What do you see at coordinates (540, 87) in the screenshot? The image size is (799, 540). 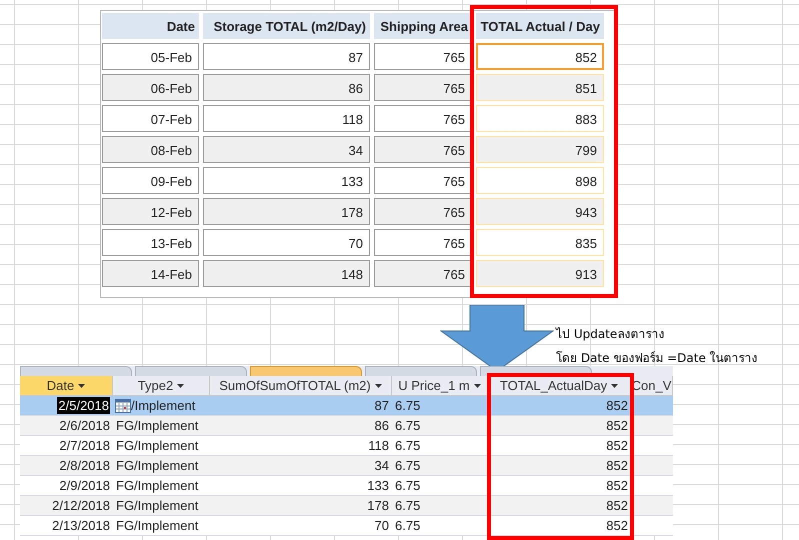 I see `total-cell: 851` at bounding box center [540, 87].